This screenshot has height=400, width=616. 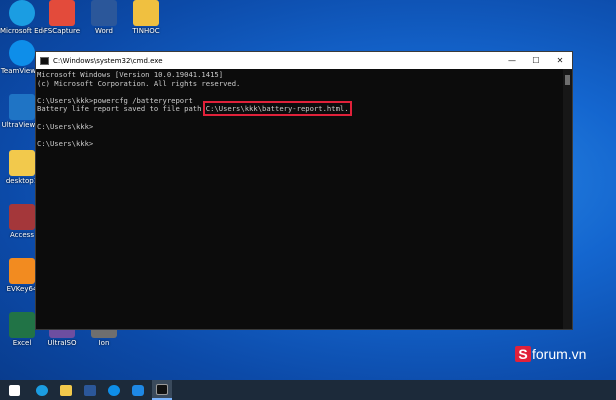 I want to click on access-icon, so click(x=22, y=217).